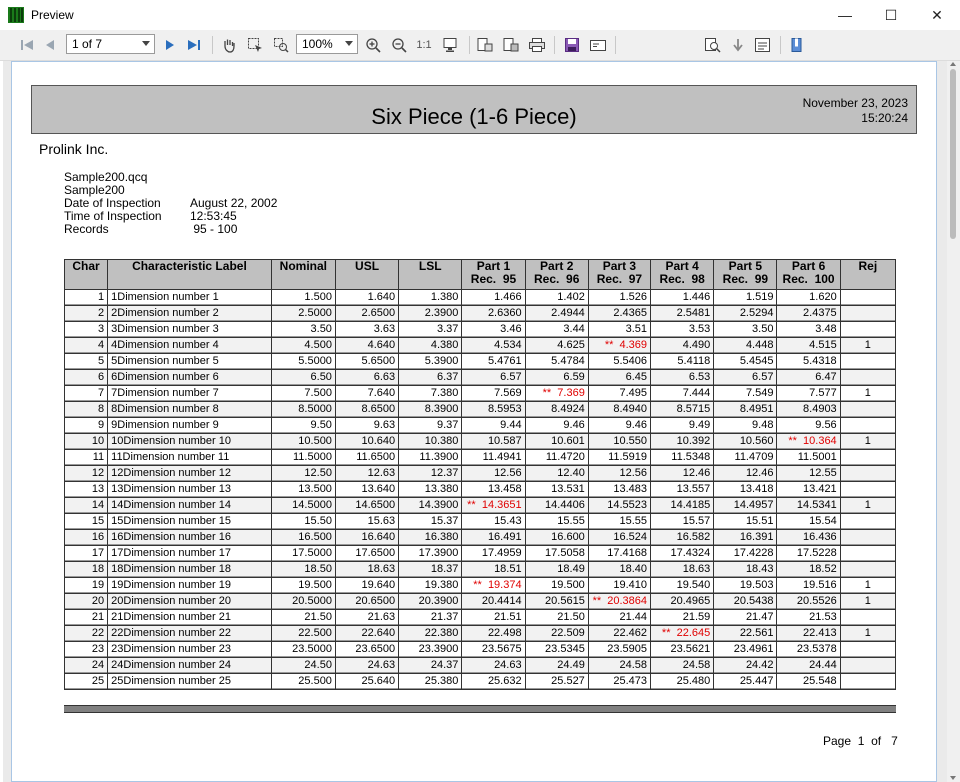 This screenshot has width=960, height=782. Describe the element at coordinates (189, 393) in the screenshot. I see `cell-label: 7Dimension number 7` at that location.